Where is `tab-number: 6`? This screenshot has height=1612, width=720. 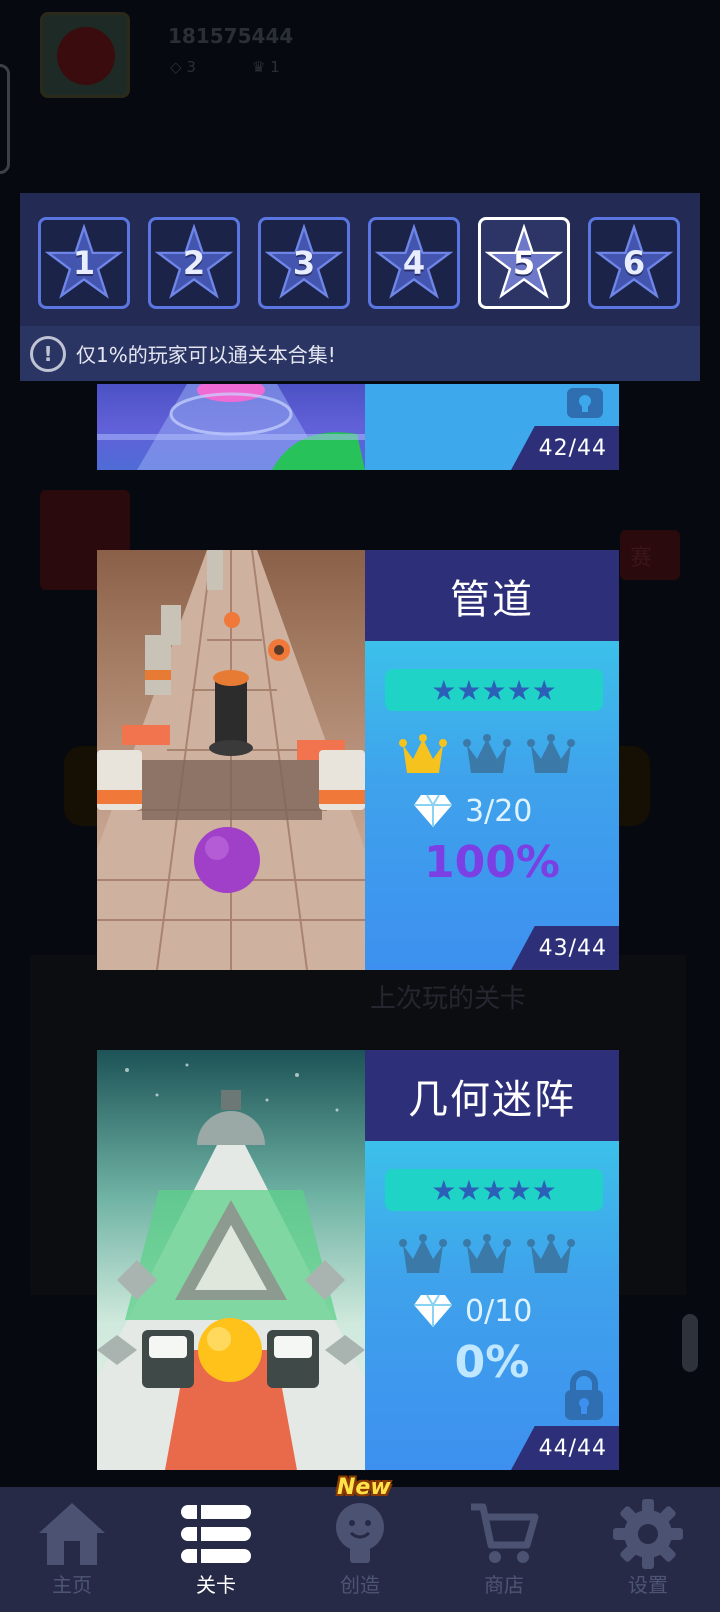 tab-number: 6 is located at coordinates (634, 263).